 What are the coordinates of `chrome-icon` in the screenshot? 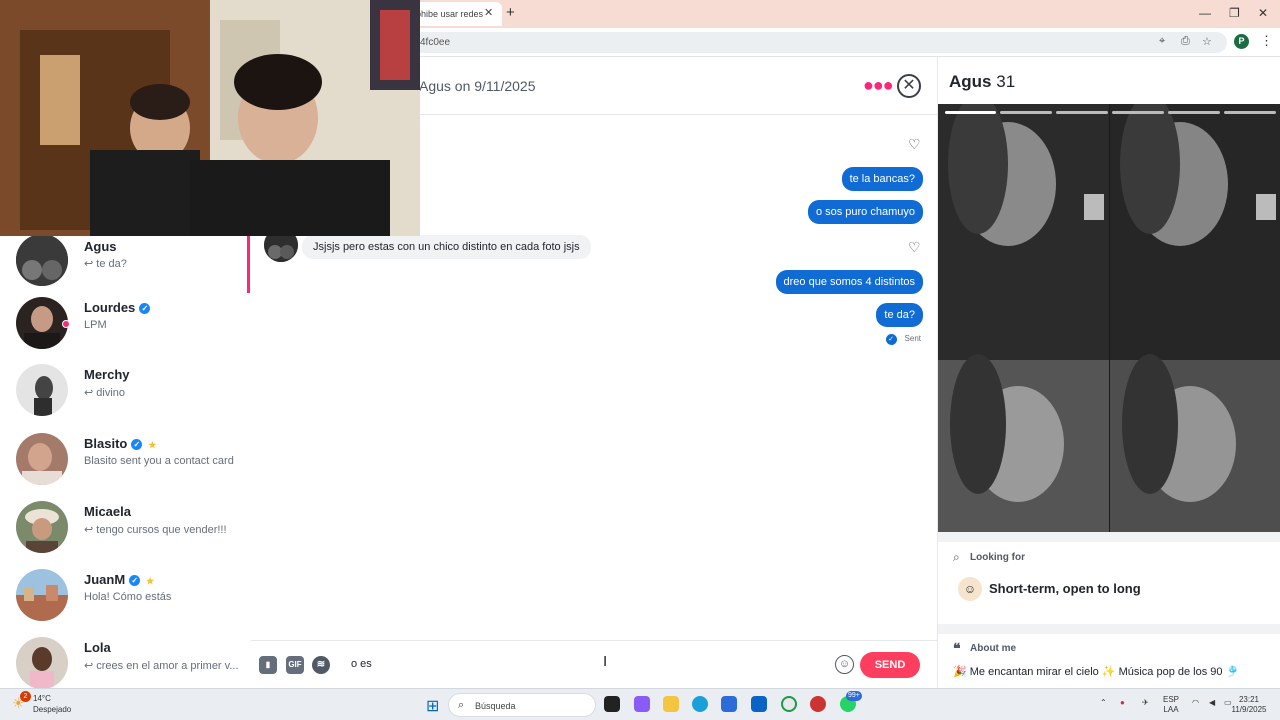 It's located at (789, 704).